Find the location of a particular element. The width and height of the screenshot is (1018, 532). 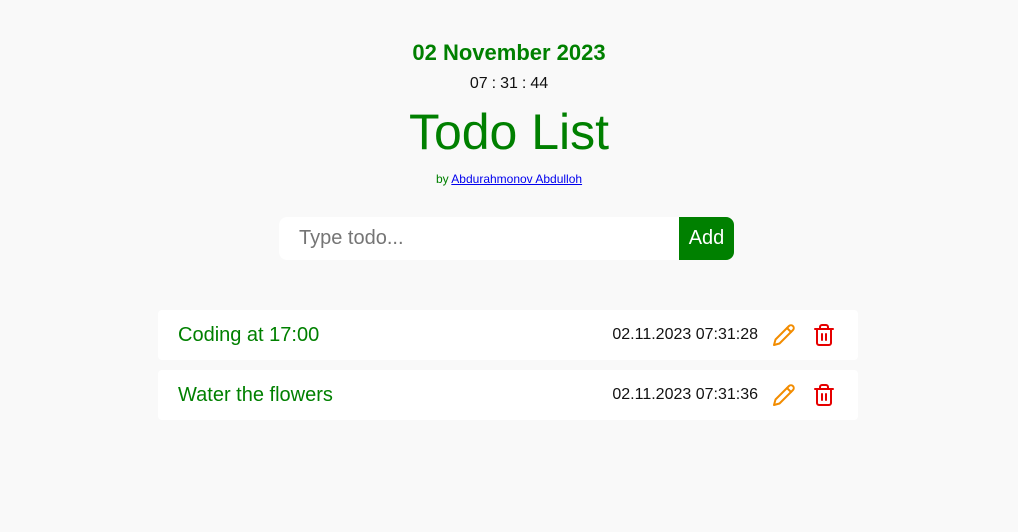

clock-seconds: 44 is located at coordinates (539, 83).